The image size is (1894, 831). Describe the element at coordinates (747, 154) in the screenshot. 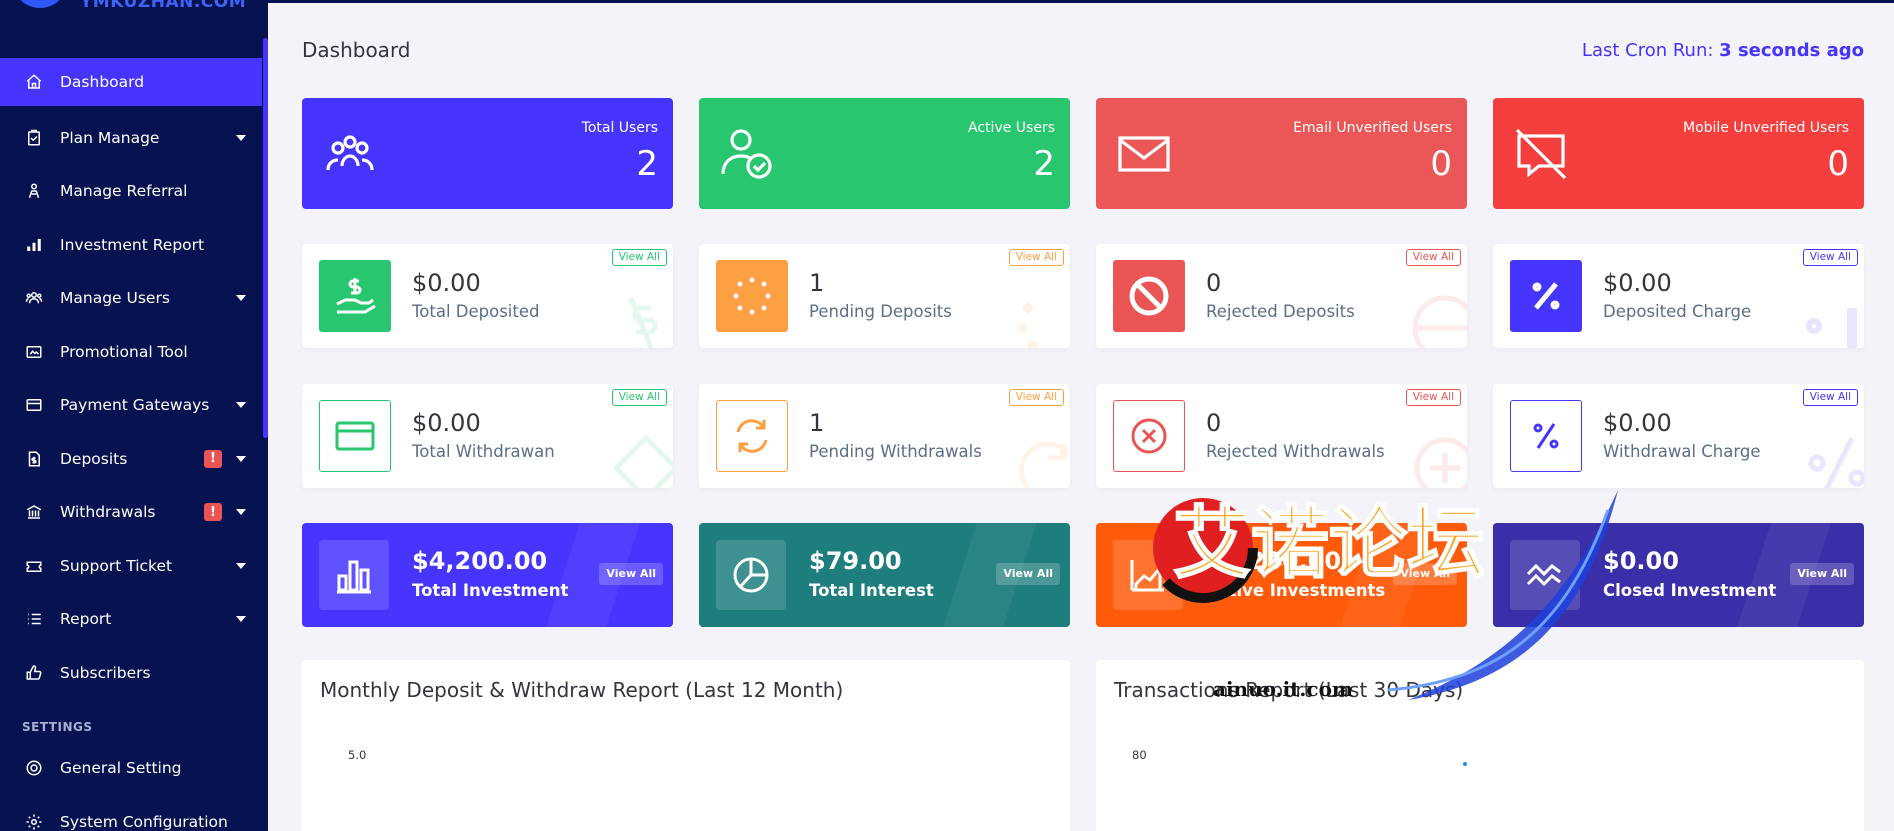

I see `user-check-icon` at that location.